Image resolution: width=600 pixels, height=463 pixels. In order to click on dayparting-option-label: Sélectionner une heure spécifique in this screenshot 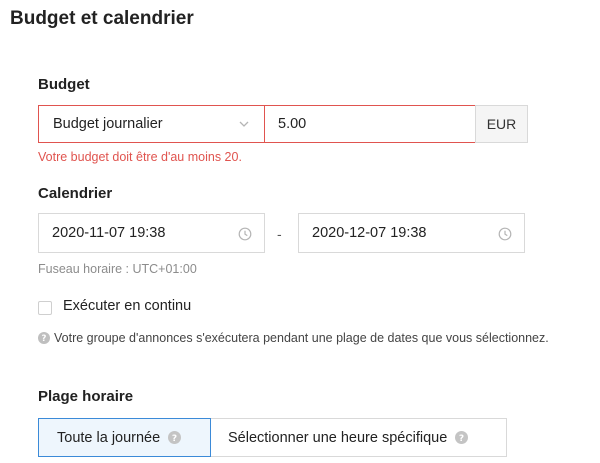, I will do `click(338, 437)`.